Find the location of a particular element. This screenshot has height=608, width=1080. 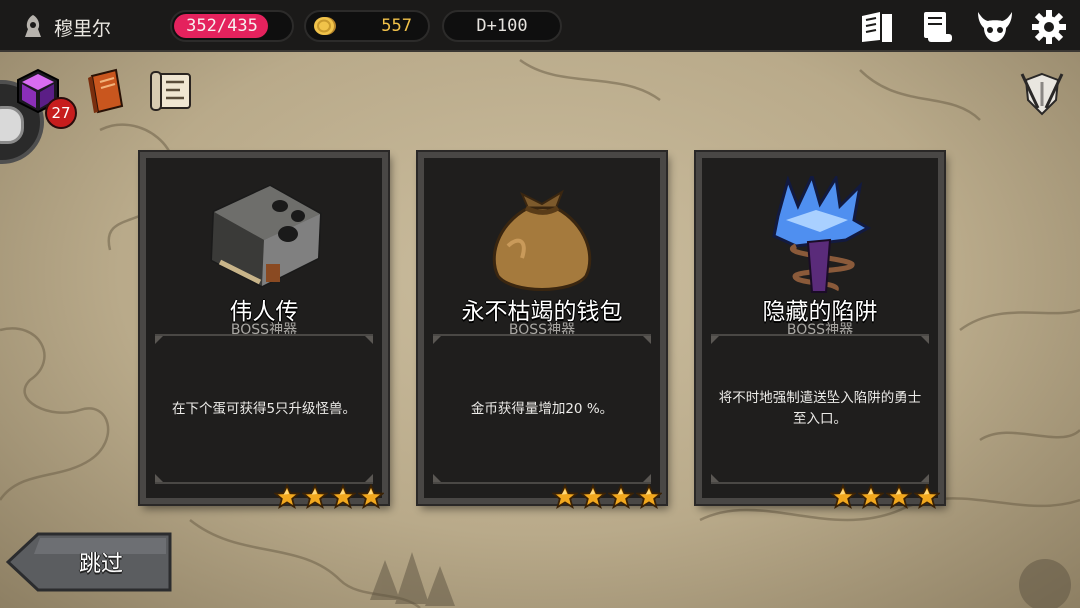

card-description-box: 将不时地强制遣送坠入陷阱的勇士至入口。 is located at coordinates (820, 409).